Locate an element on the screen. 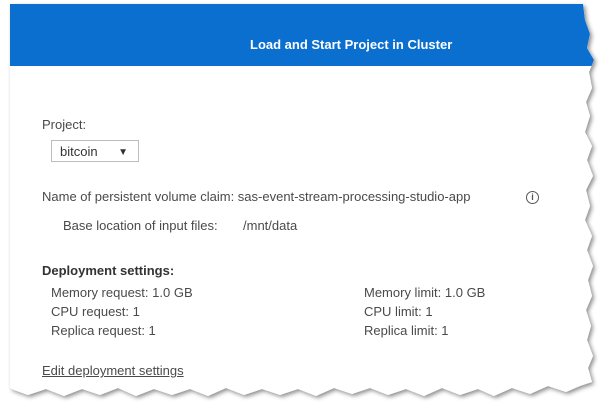 This screenshot has width=612, height=412. cpu-request: CPU request: 1 is located at coordinates (95, 311).